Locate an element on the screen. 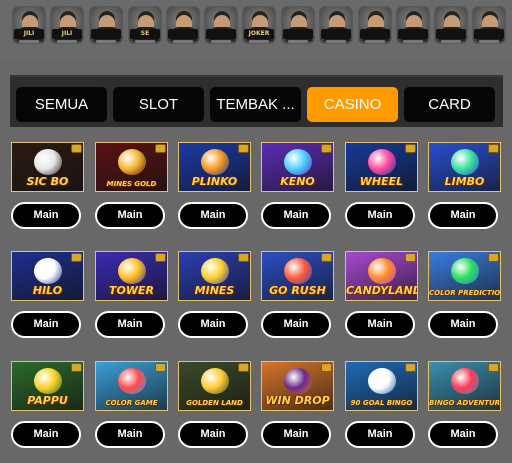 The height and width of the screenshot is (463, 512). game-thumbnail: TOWER is located at coordinates (131, 276).